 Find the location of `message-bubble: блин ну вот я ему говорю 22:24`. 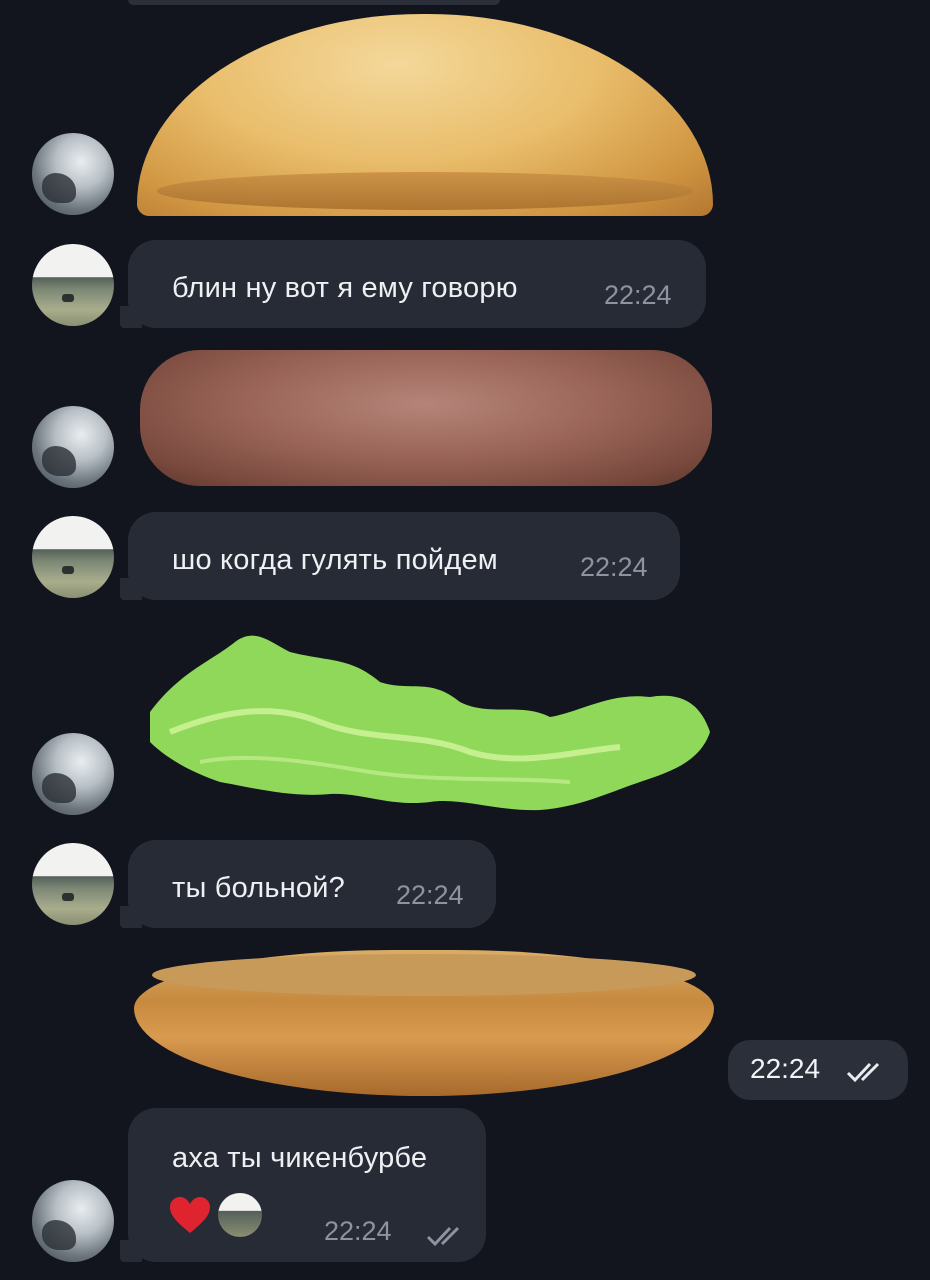

message-bubble: блин ну вот я ему говорю 22:24 is located at coordinates (413, 284).